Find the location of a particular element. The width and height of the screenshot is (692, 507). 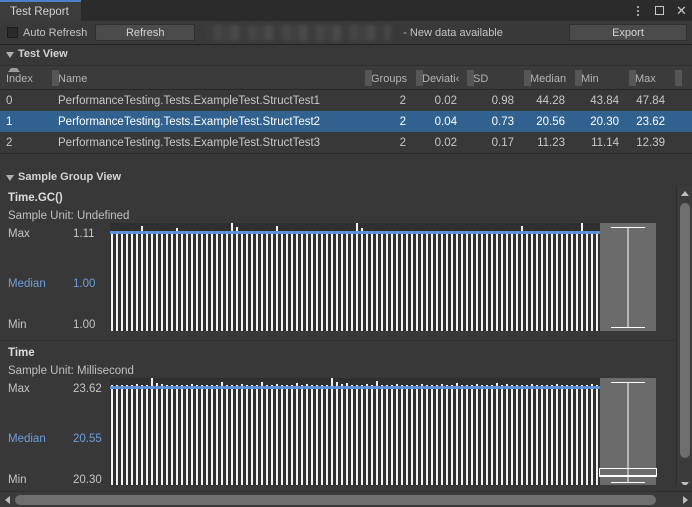

maximize-icon is located at coordinates (659, 10).